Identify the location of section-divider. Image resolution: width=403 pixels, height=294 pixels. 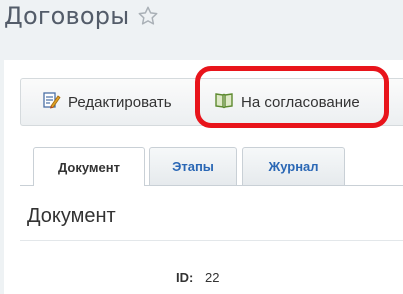
(211, 240).